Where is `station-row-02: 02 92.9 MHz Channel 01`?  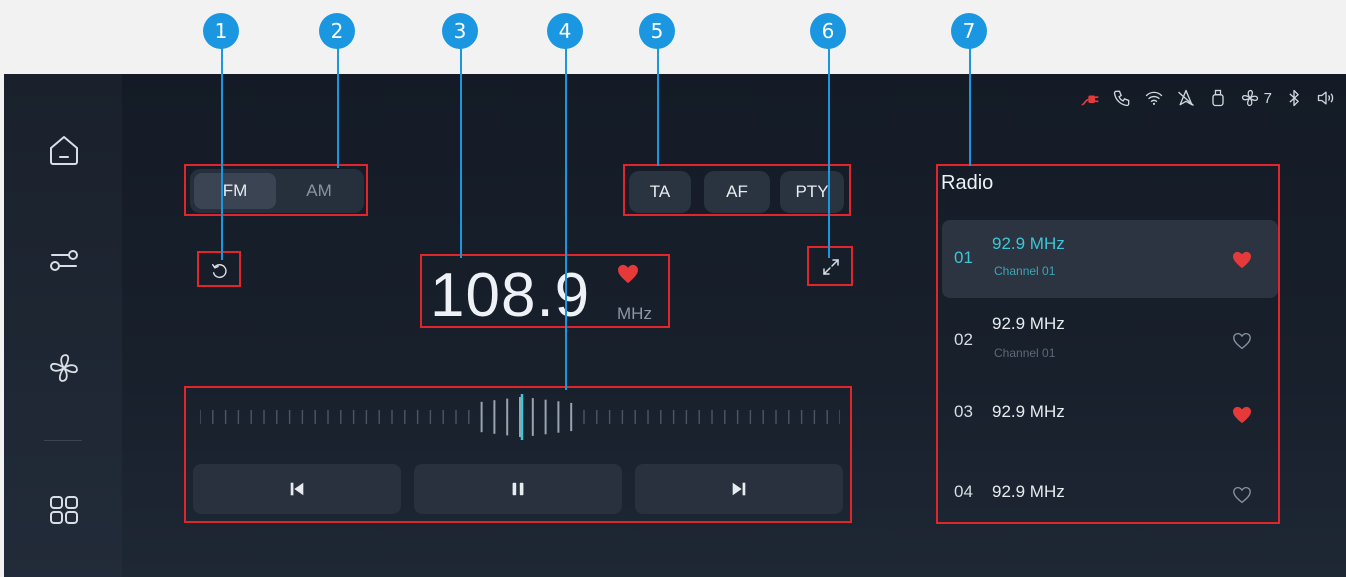
station-row-02: 02 92.9 MHz Channel 01 is located at coordinates (1110, 339).